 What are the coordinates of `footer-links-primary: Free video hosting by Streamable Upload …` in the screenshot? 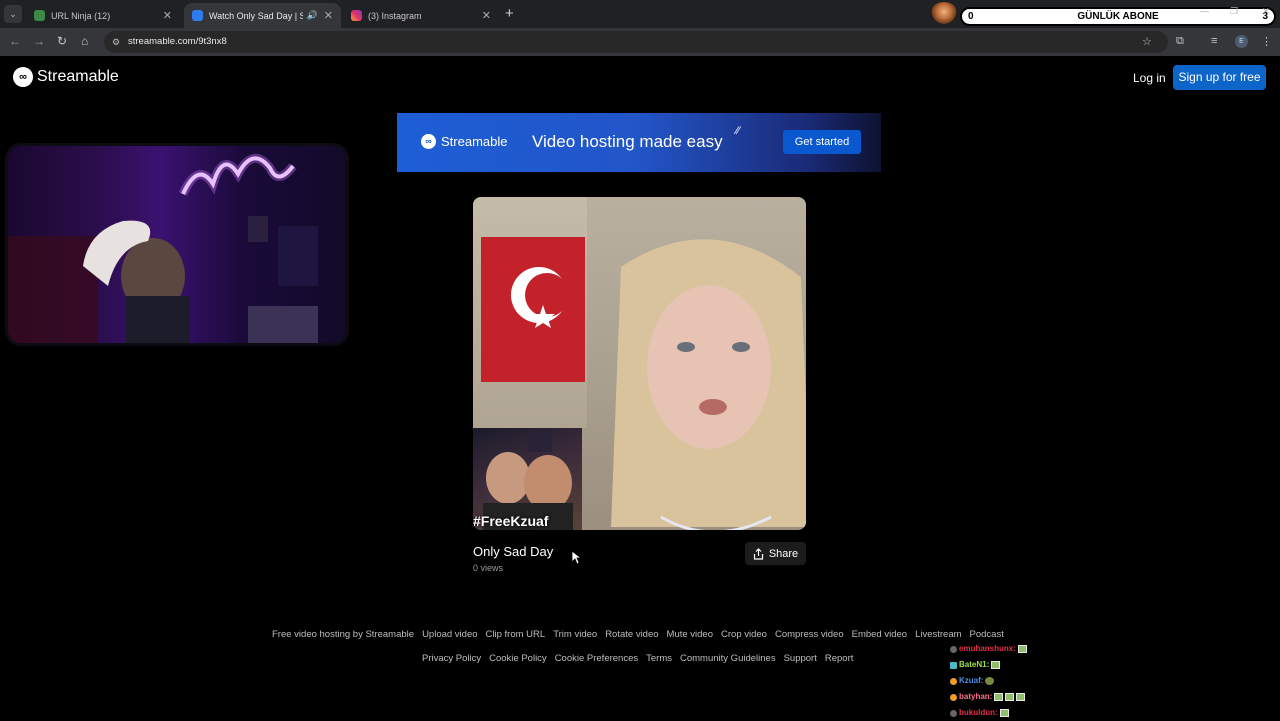 It's located at (638, 634).